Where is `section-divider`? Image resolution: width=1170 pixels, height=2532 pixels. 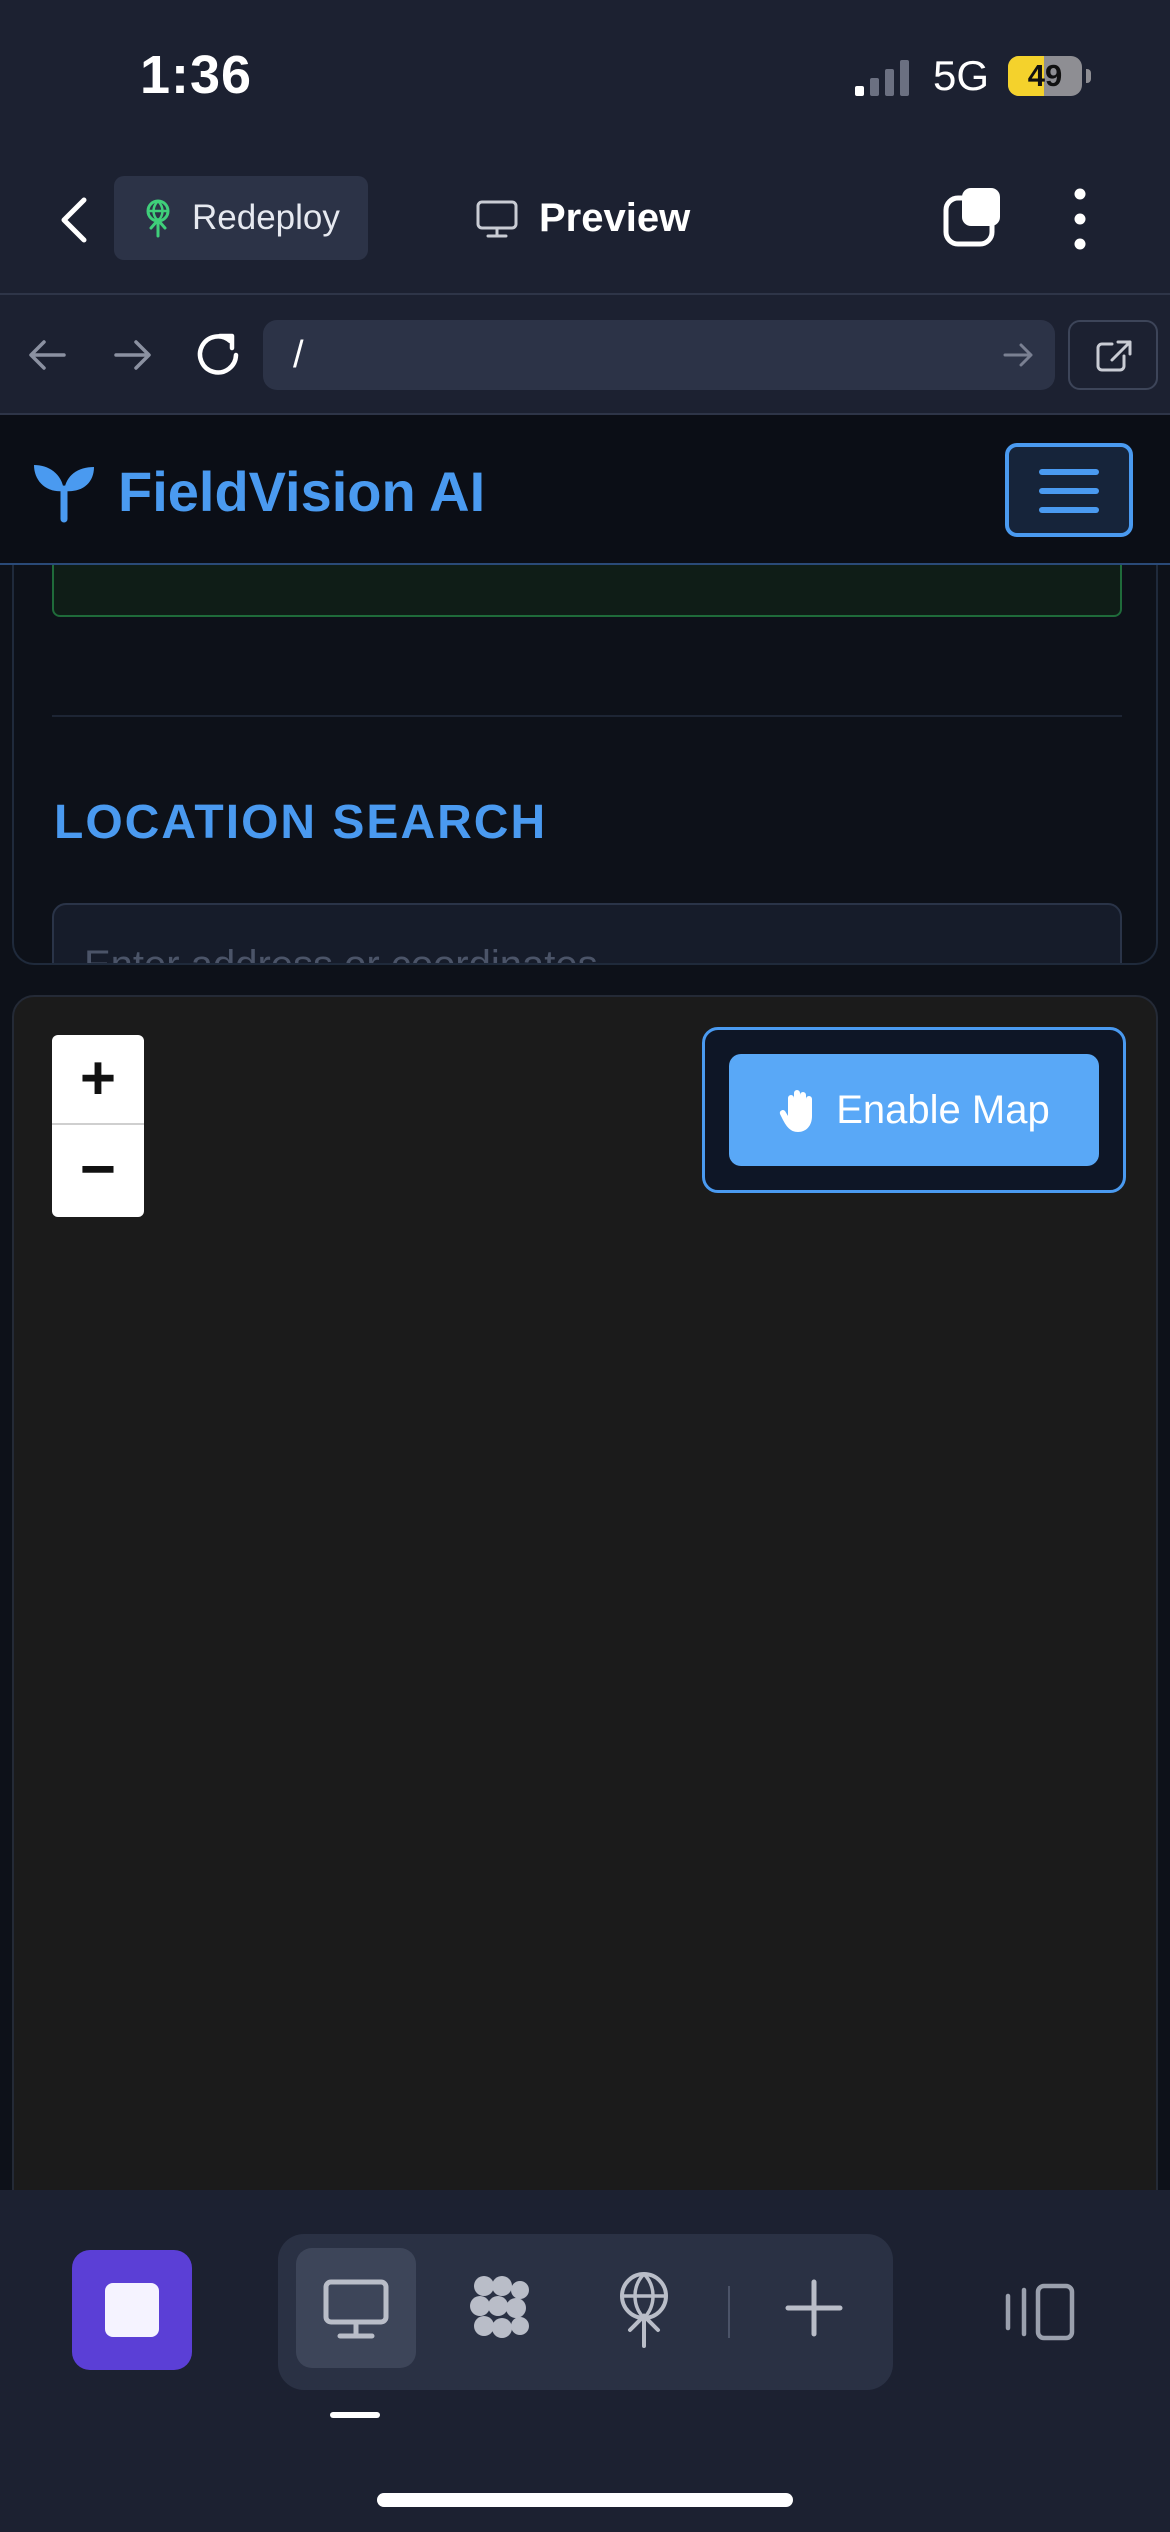
section-divider is located at coordinates (587, 716).